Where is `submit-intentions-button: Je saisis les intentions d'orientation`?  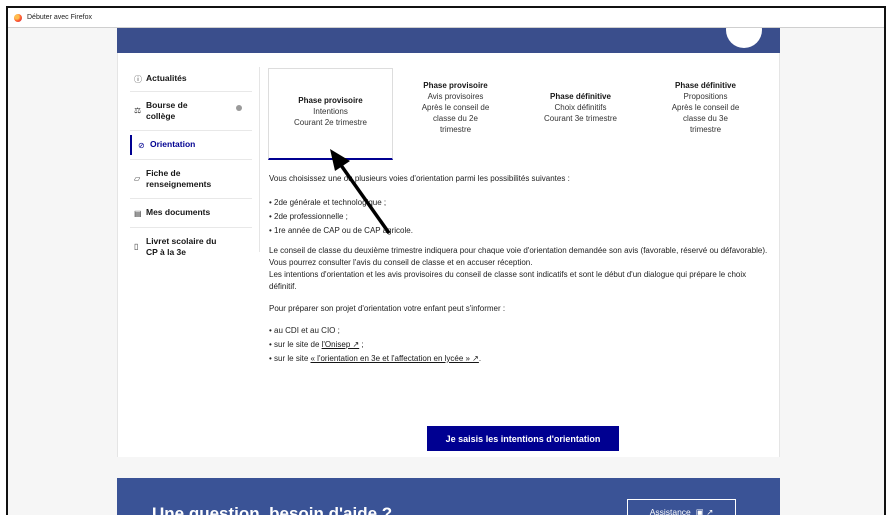
submit-intentions-button: Je saisis les intentions d'orientation is located at coordinates (523, 438).